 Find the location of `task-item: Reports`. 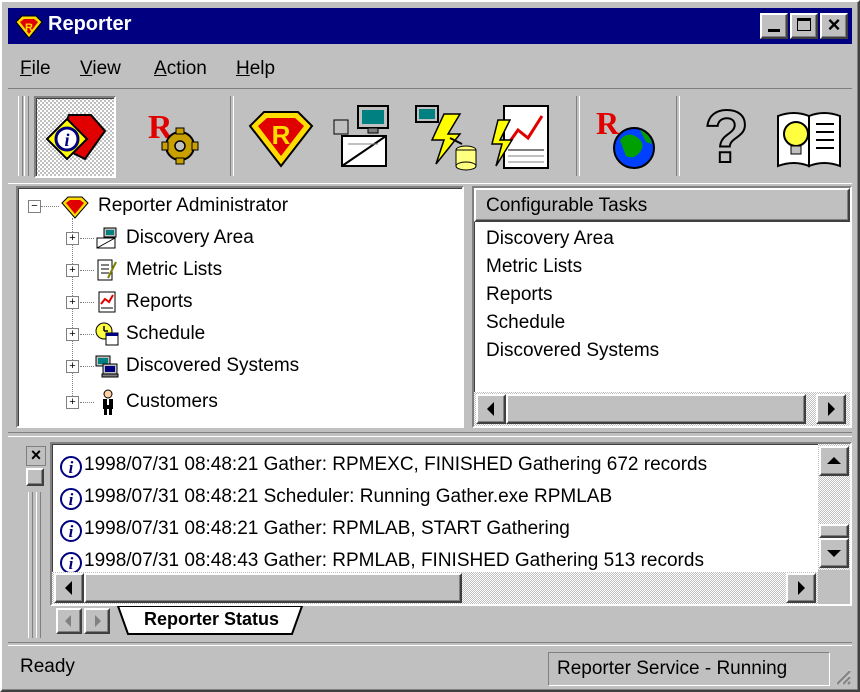

task-item: Reports is located at coordinates (519, 295).